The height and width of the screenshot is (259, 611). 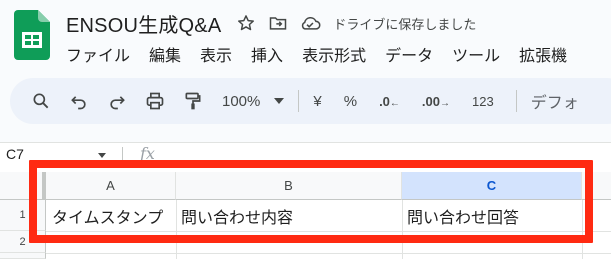 I want to click on arrow-right-icon: →, so click(x=444, y=103).